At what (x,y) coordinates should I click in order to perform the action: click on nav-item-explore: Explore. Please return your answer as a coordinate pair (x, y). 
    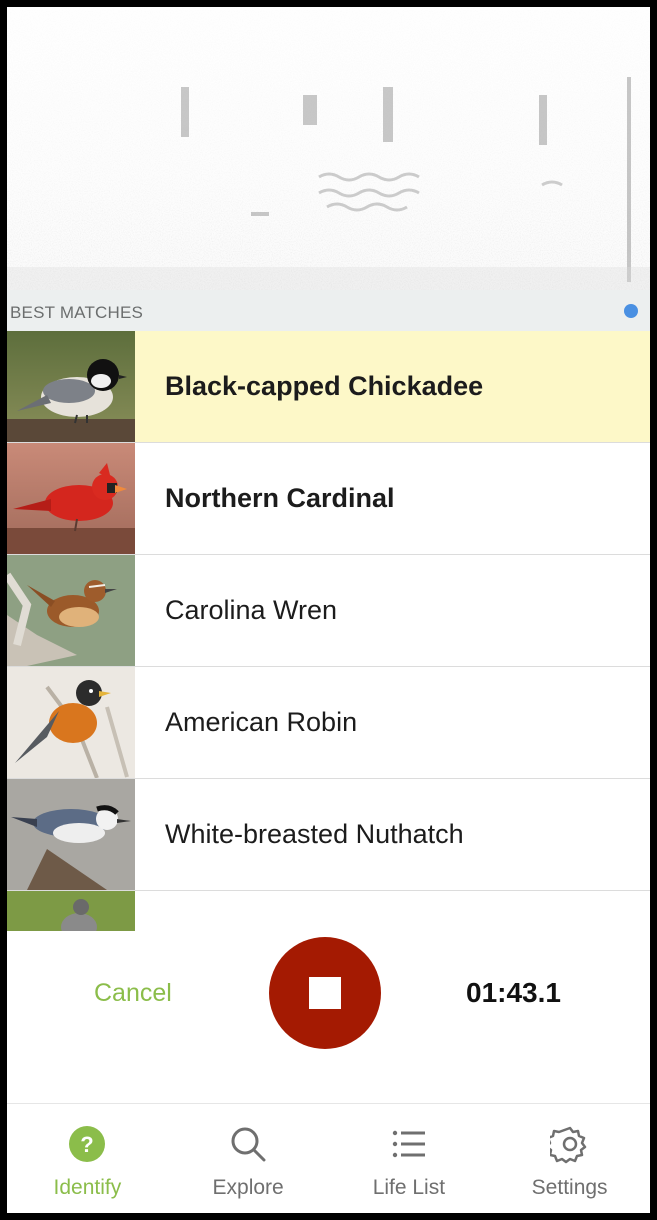
    Looking at the image, I should click on (248, 1158).